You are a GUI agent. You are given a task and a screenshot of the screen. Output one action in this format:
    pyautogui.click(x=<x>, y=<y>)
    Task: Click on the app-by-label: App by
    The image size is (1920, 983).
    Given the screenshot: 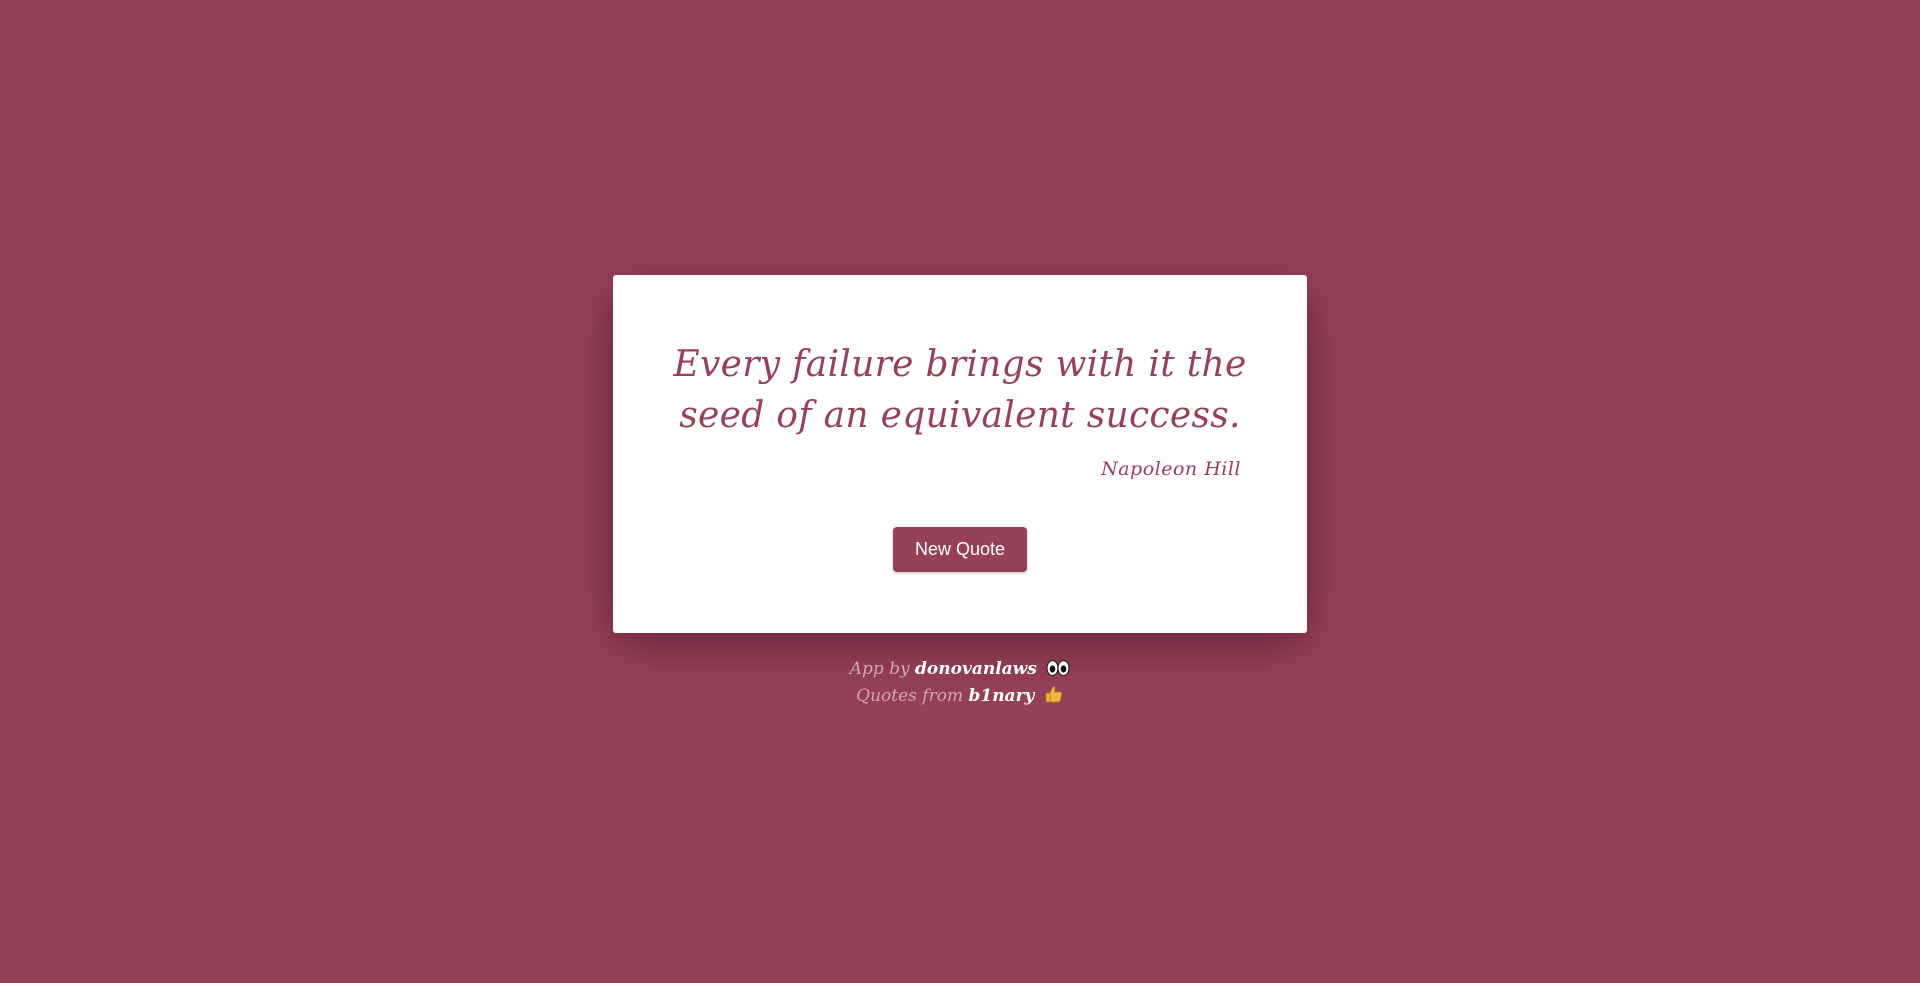 What is the action you would take?
    pyautogui.click(x=879, y=669)
    